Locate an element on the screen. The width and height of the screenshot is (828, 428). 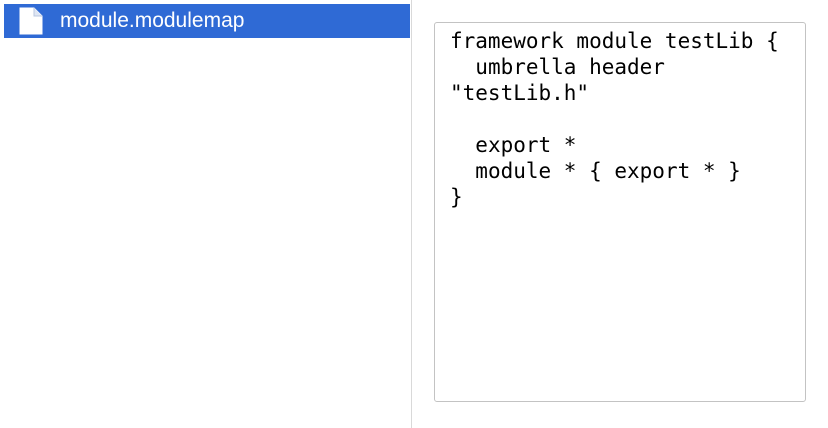
document-icon is located at coordinates (31, 21).